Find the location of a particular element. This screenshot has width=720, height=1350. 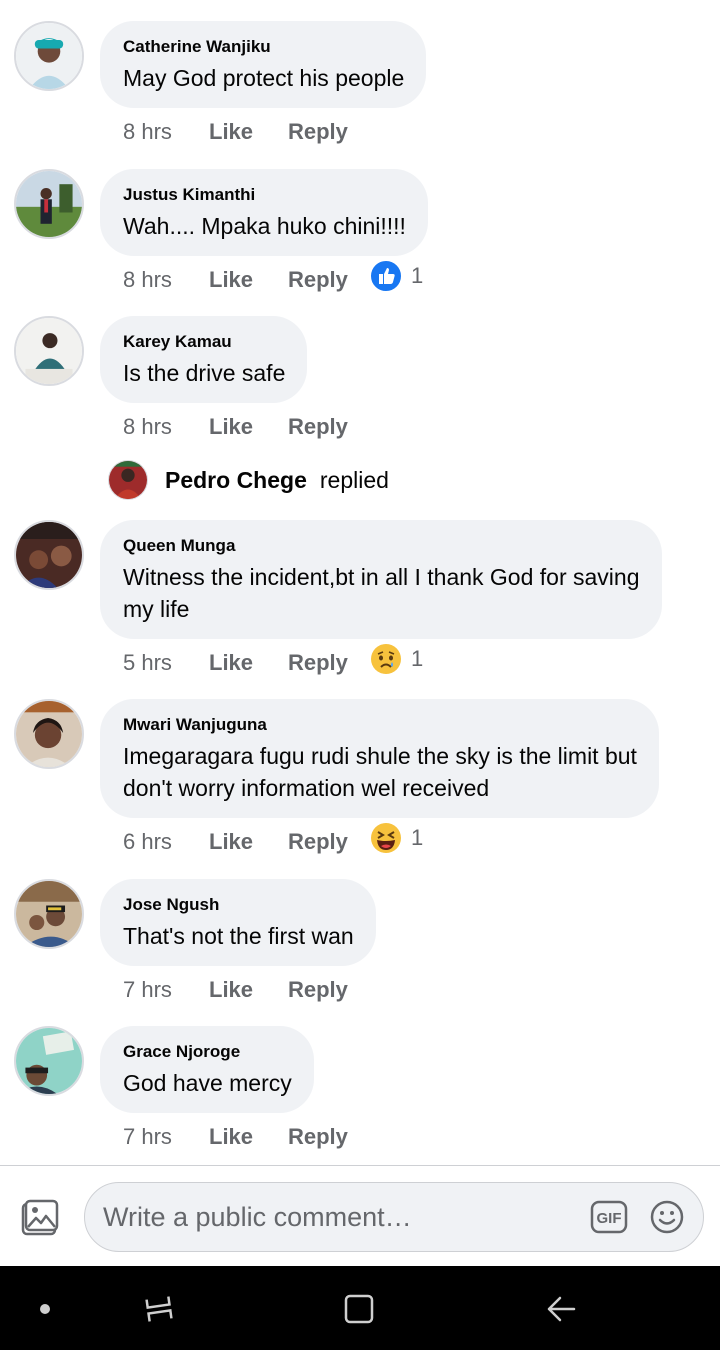

photo-button is located at coordinates (40, 1218).